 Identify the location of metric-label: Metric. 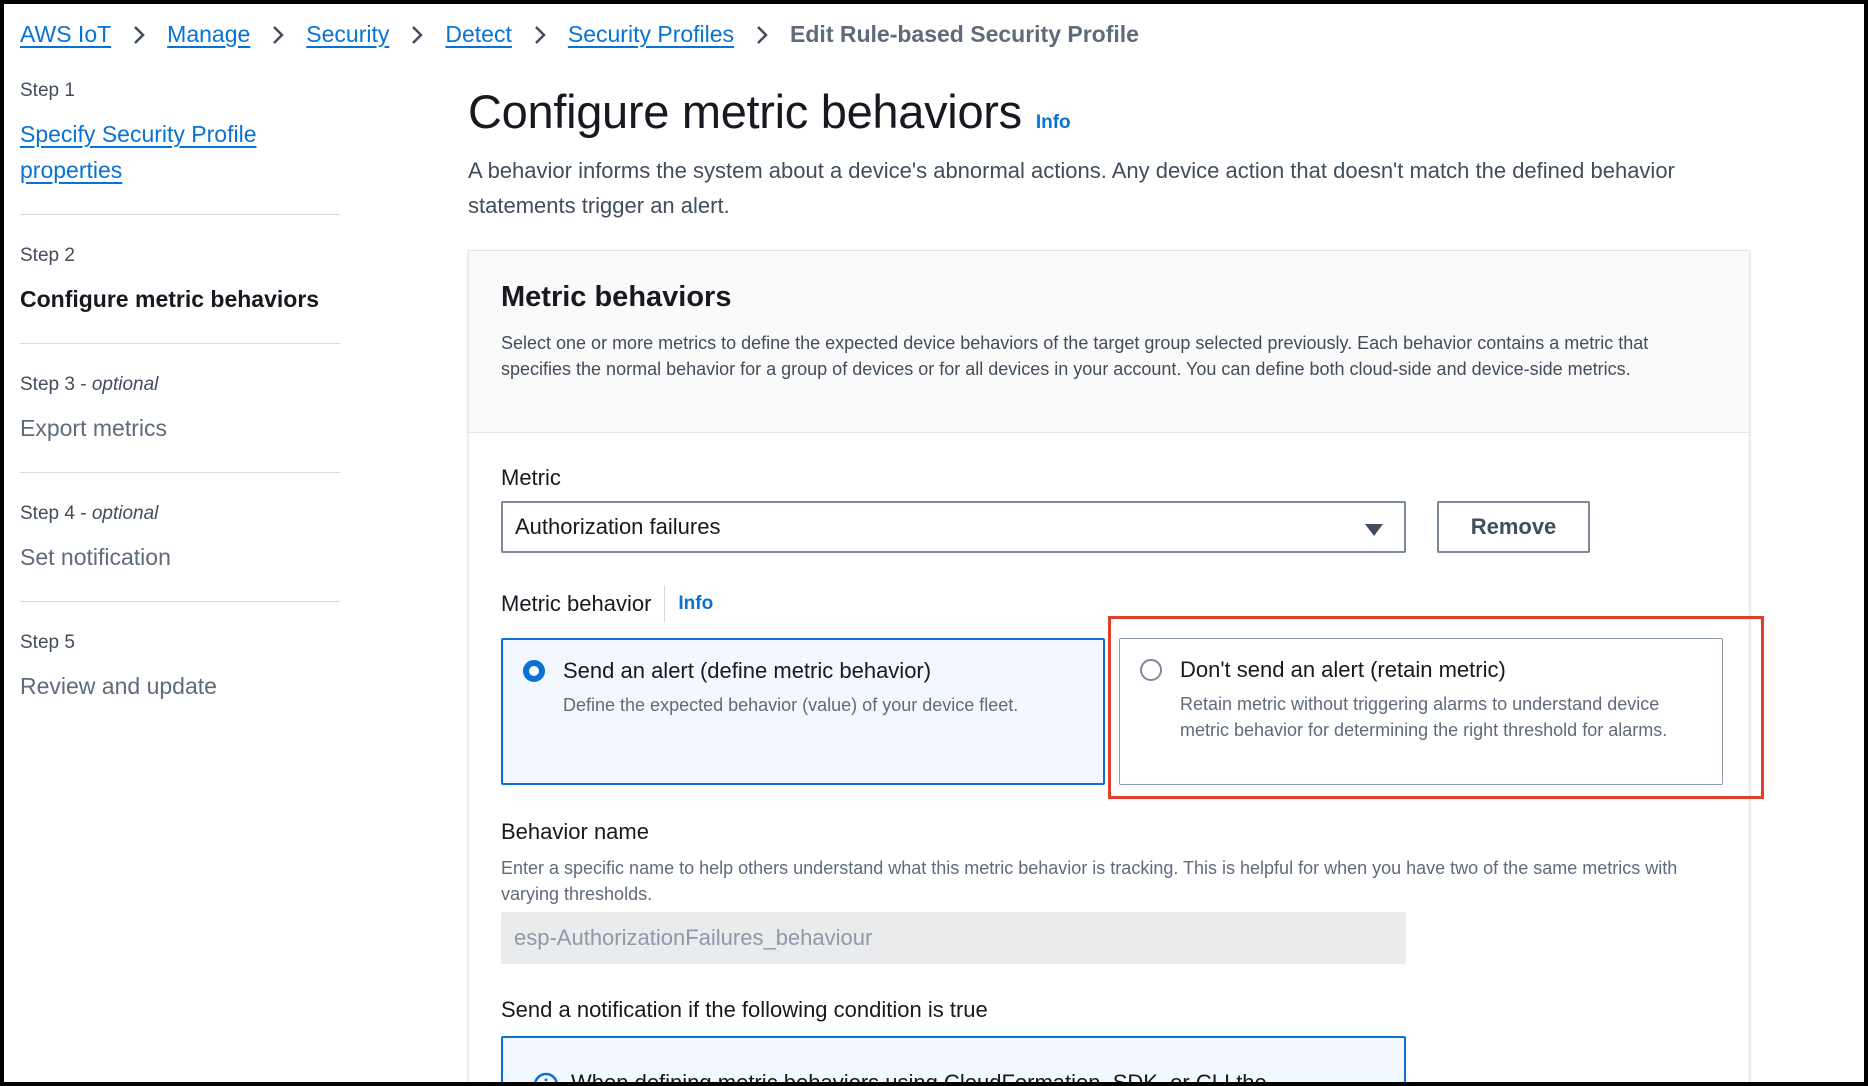
(531, 477).